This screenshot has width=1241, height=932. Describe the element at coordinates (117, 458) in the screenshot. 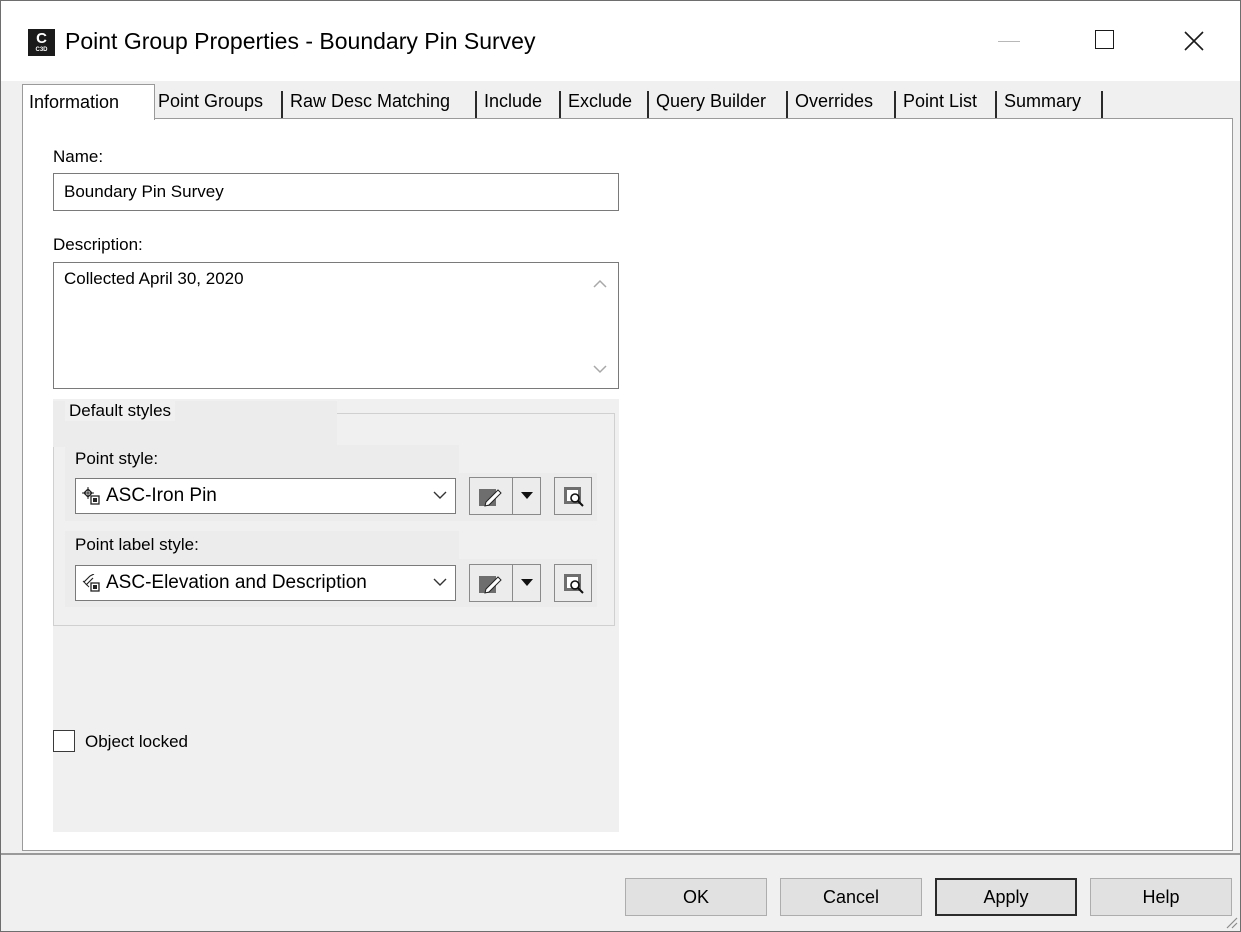

I see `point-style-label: Point style:` at that location.